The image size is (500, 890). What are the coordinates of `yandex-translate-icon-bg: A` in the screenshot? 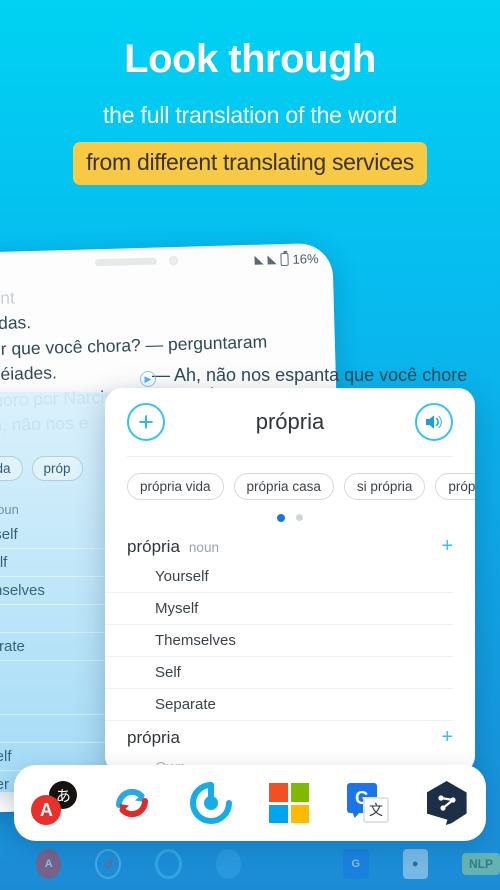 It's located at (49, 864).